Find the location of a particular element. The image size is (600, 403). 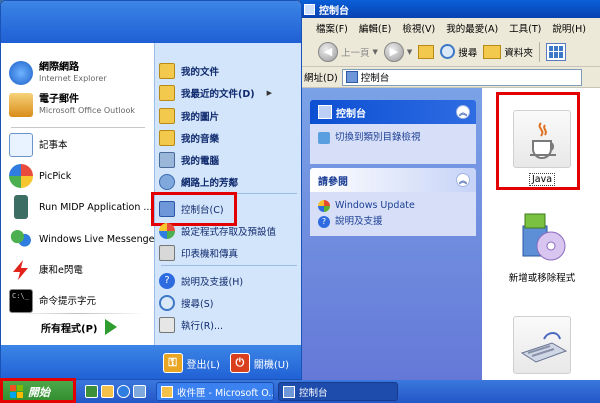

messenger-icon is located at coordinates (21, 239).